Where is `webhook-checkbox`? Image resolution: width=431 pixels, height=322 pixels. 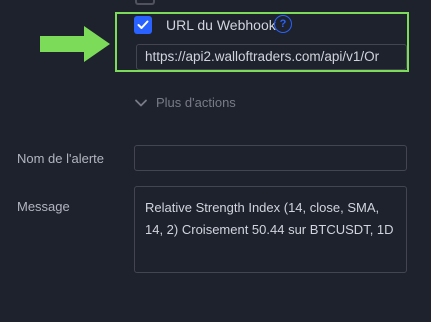 webhook-checkbox is located at coordinates (143, 25).